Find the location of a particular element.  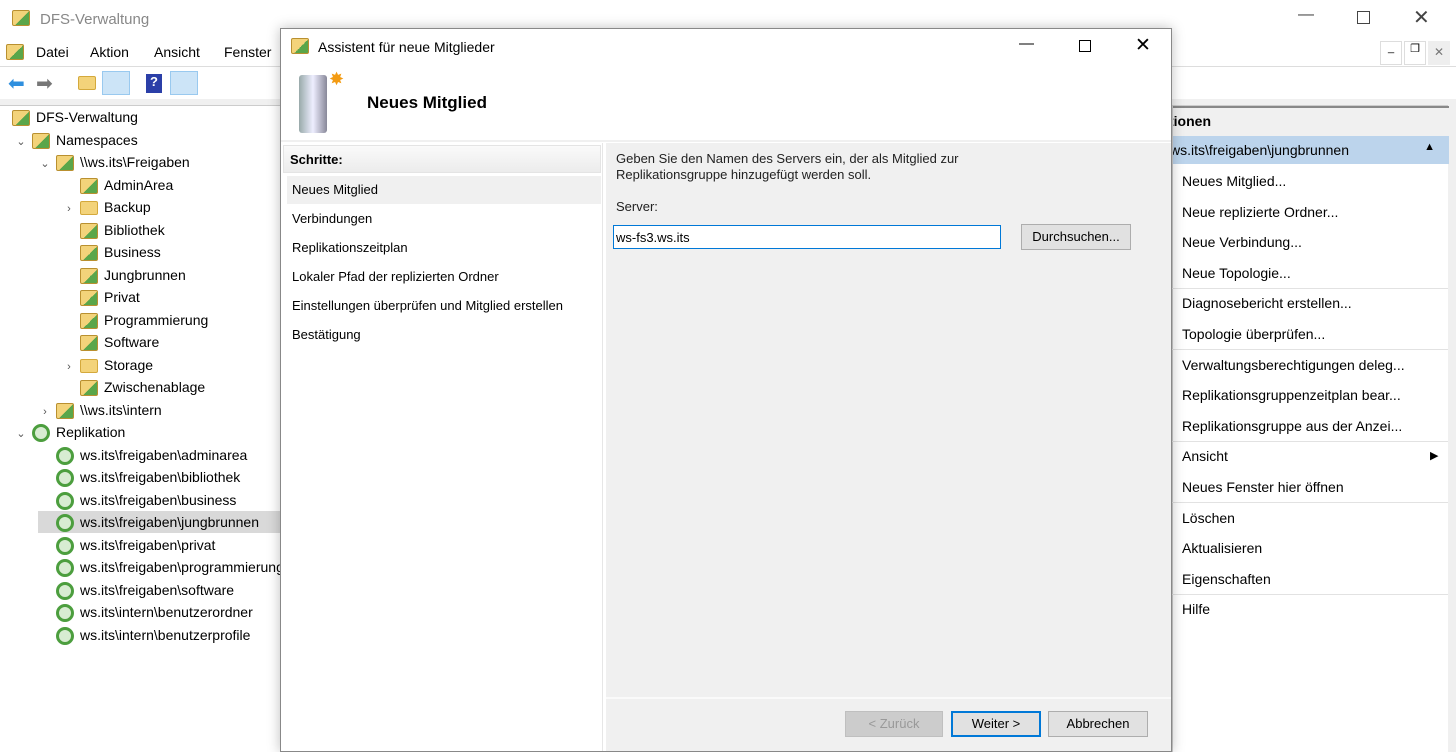

tree-item-label: Replikation is located at coordinates (91, 432).